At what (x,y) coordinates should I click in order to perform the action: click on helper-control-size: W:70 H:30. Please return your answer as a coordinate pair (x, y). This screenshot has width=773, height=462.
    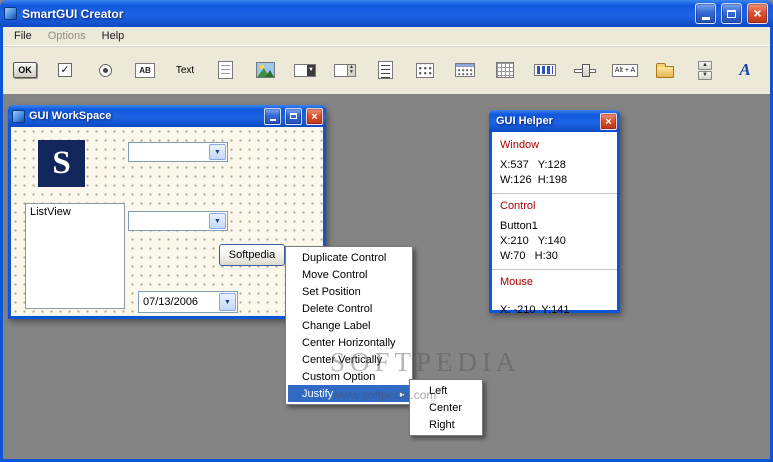
    Looking at the image, I should click on (529, 256).